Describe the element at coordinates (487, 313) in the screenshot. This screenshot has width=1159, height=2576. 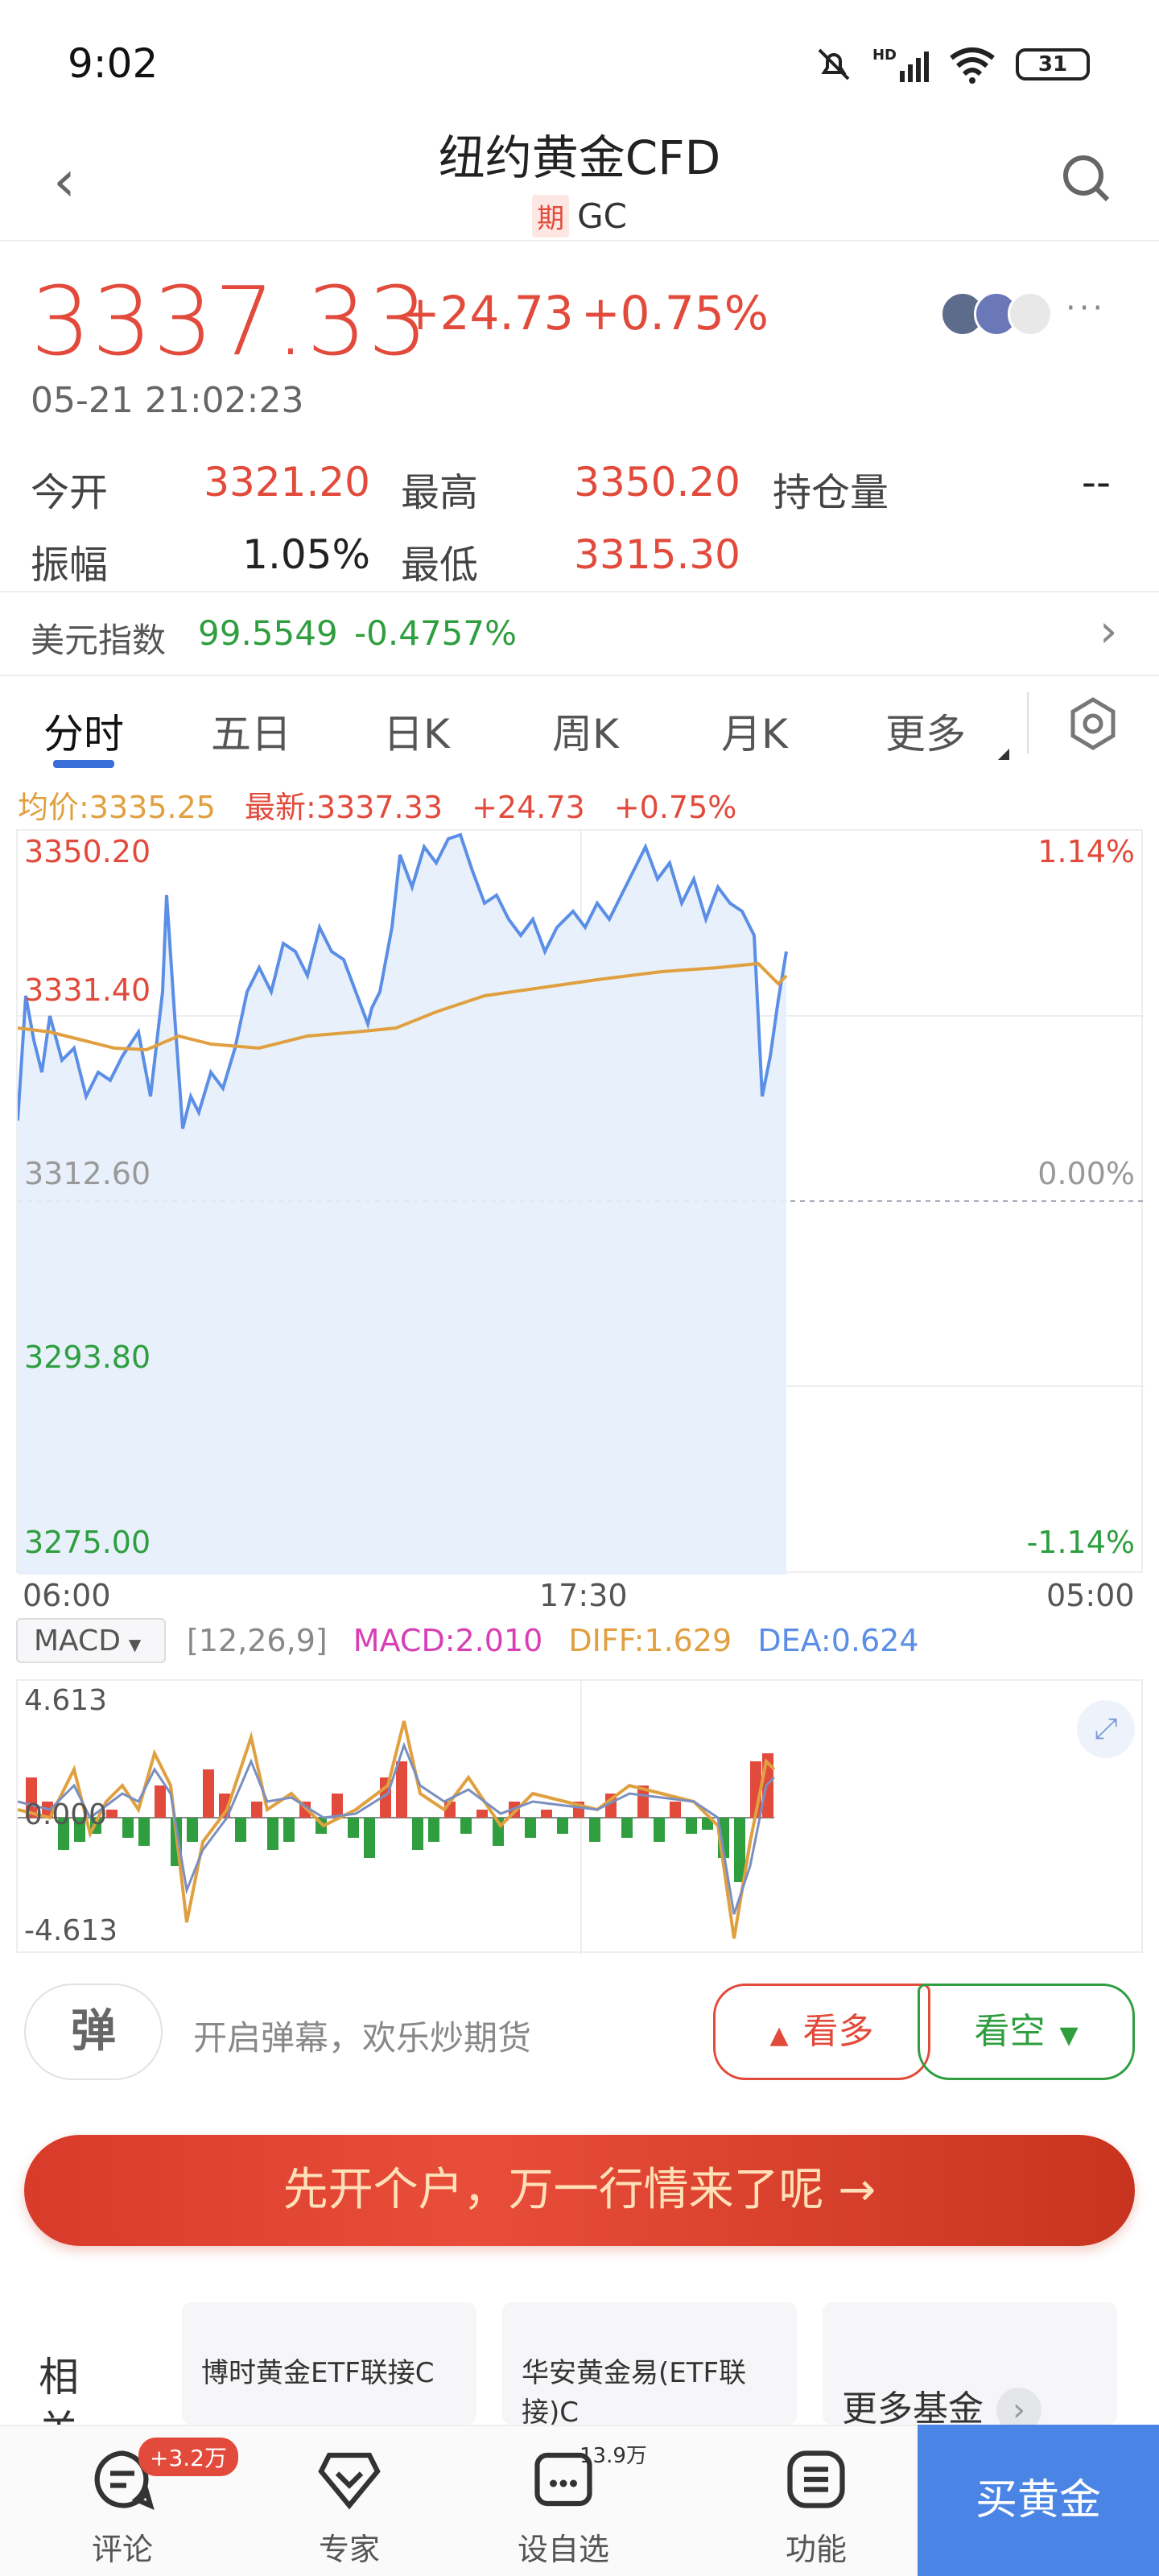
I see `price-change: +24.73` at that location.